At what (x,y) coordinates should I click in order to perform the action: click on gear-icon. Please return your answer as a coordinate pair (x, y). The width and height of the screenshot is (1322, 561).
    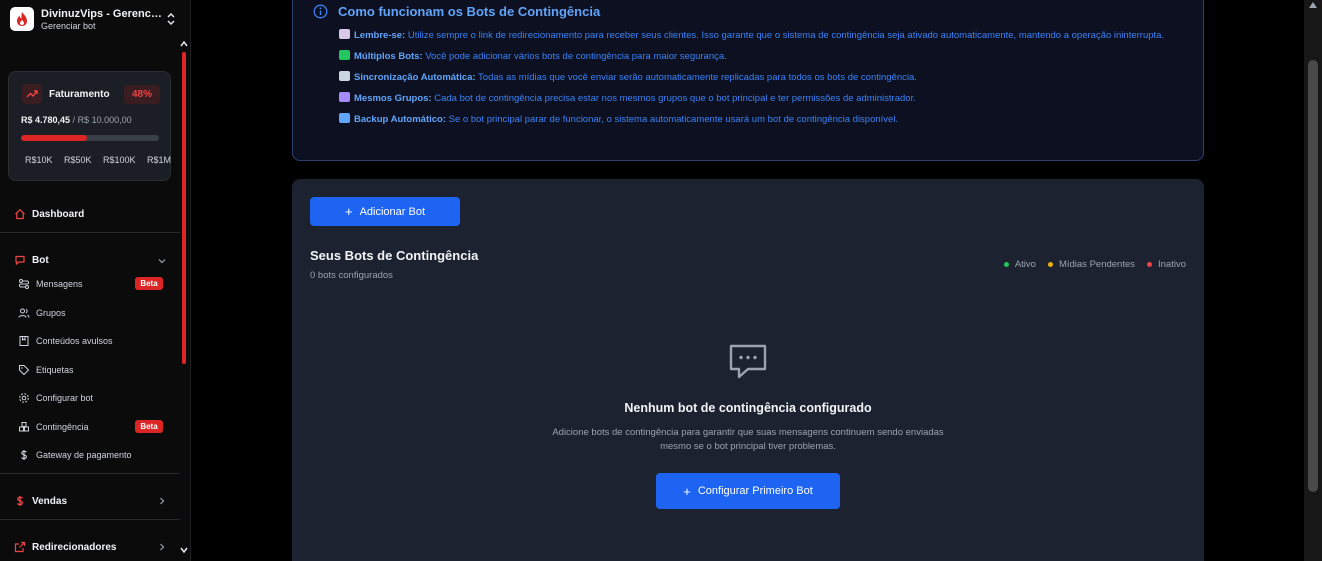
    Looking at the image, I should click on (24, 398).